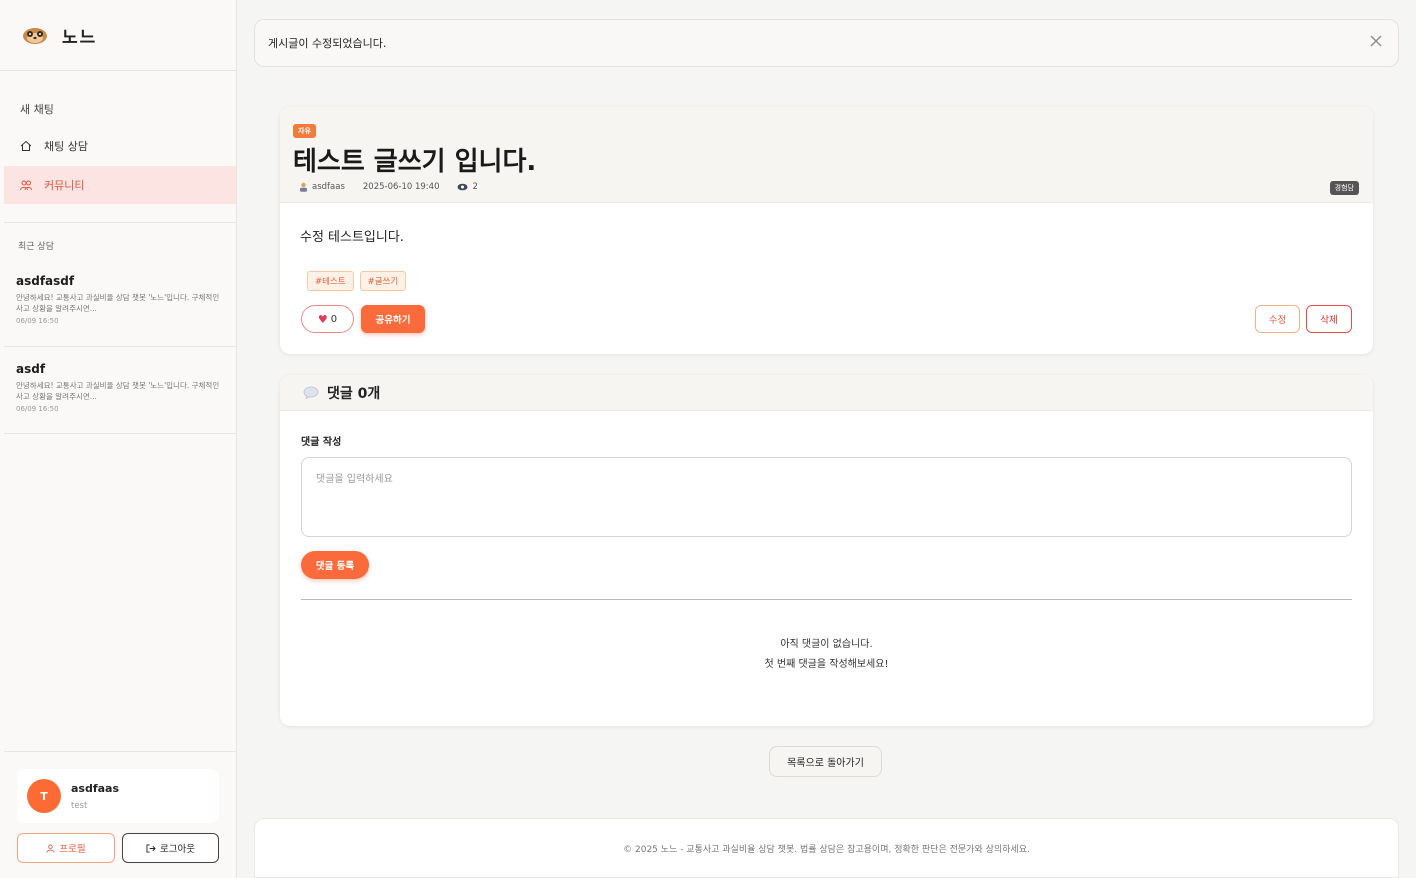 The width and height of the screenshot is (1416, 878). What do you see at coordinates (120, 146) in the screenshot?
I see `sidebar-item-chat: 채팅 상담` at bounding box center [120, 146].